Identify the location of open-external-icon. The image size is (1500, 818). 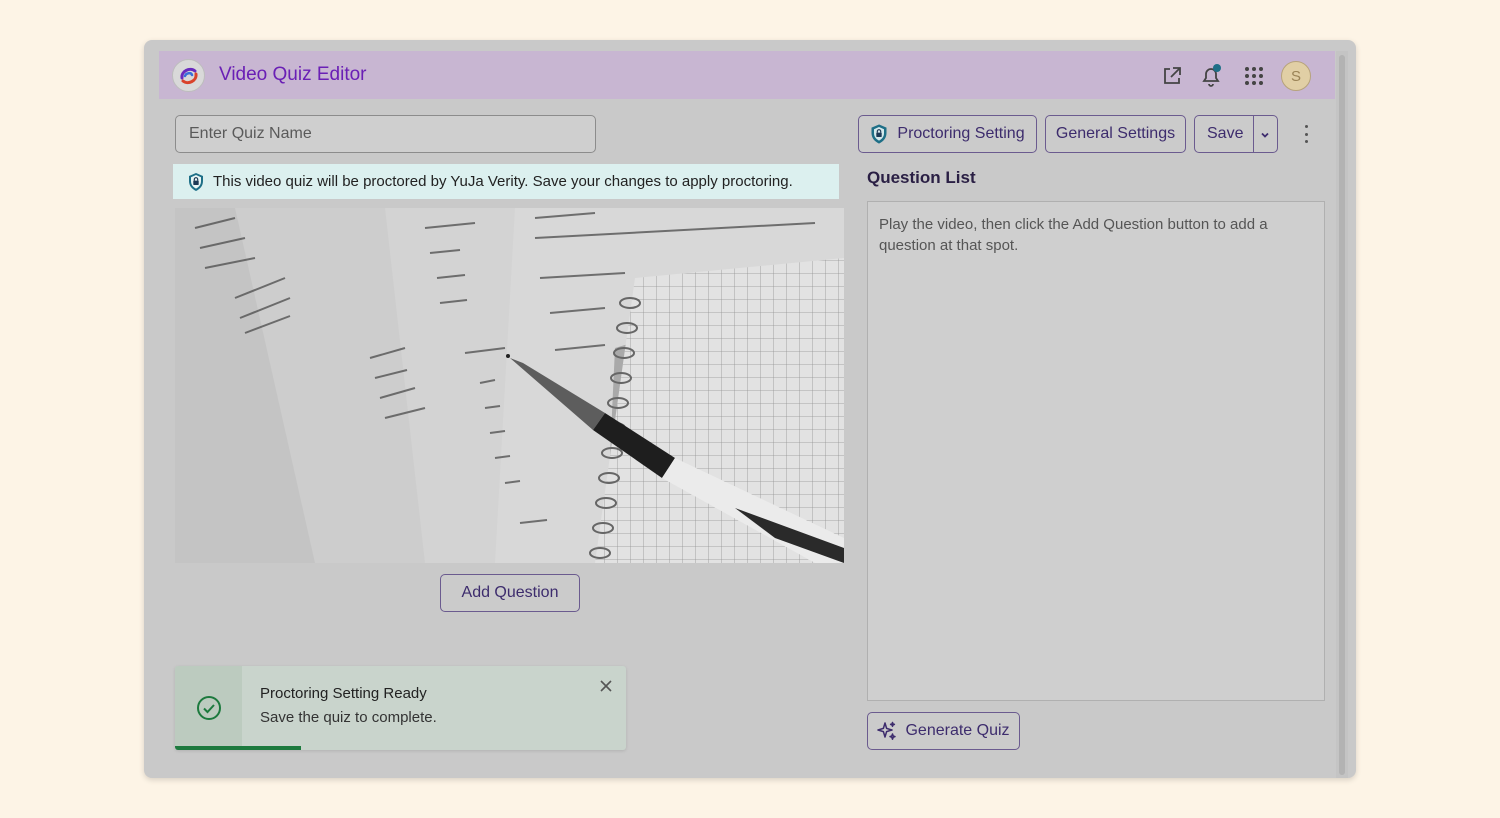
(1172, 76).